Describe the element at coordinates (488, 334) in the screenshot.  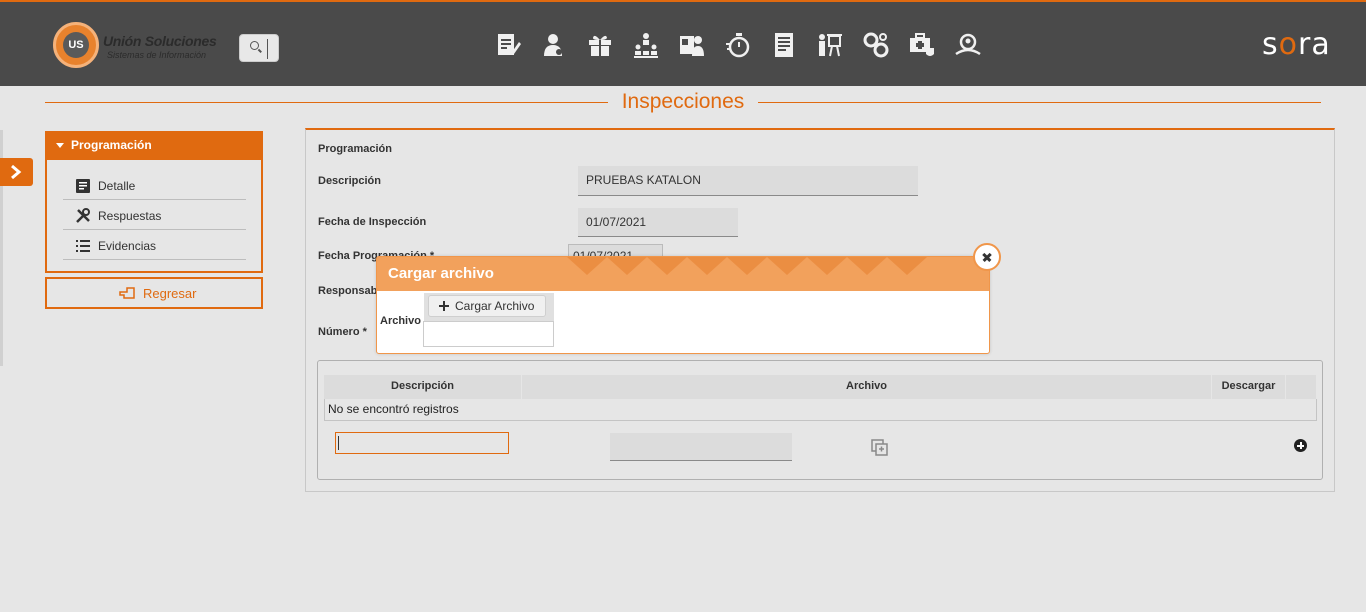
I see `archivo-input` at that location.